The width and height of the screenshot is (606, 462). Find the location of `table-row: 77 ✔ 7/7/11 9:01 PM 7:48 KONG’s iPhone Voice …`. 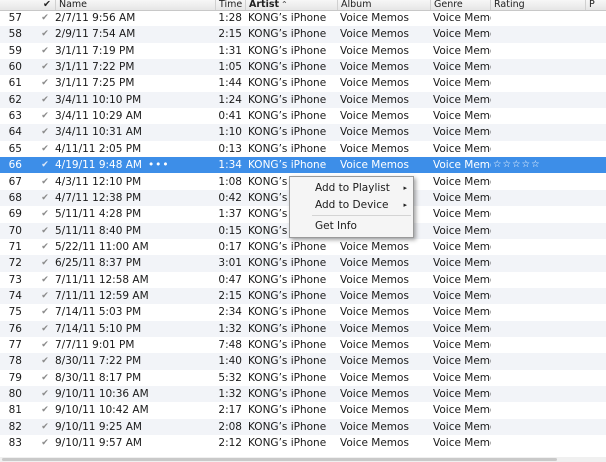

table-row: 77 ✔ 7/7/11 9:01 PM 7:48 KONG’s iPhone Voice … is located at coordinates (303, 345).